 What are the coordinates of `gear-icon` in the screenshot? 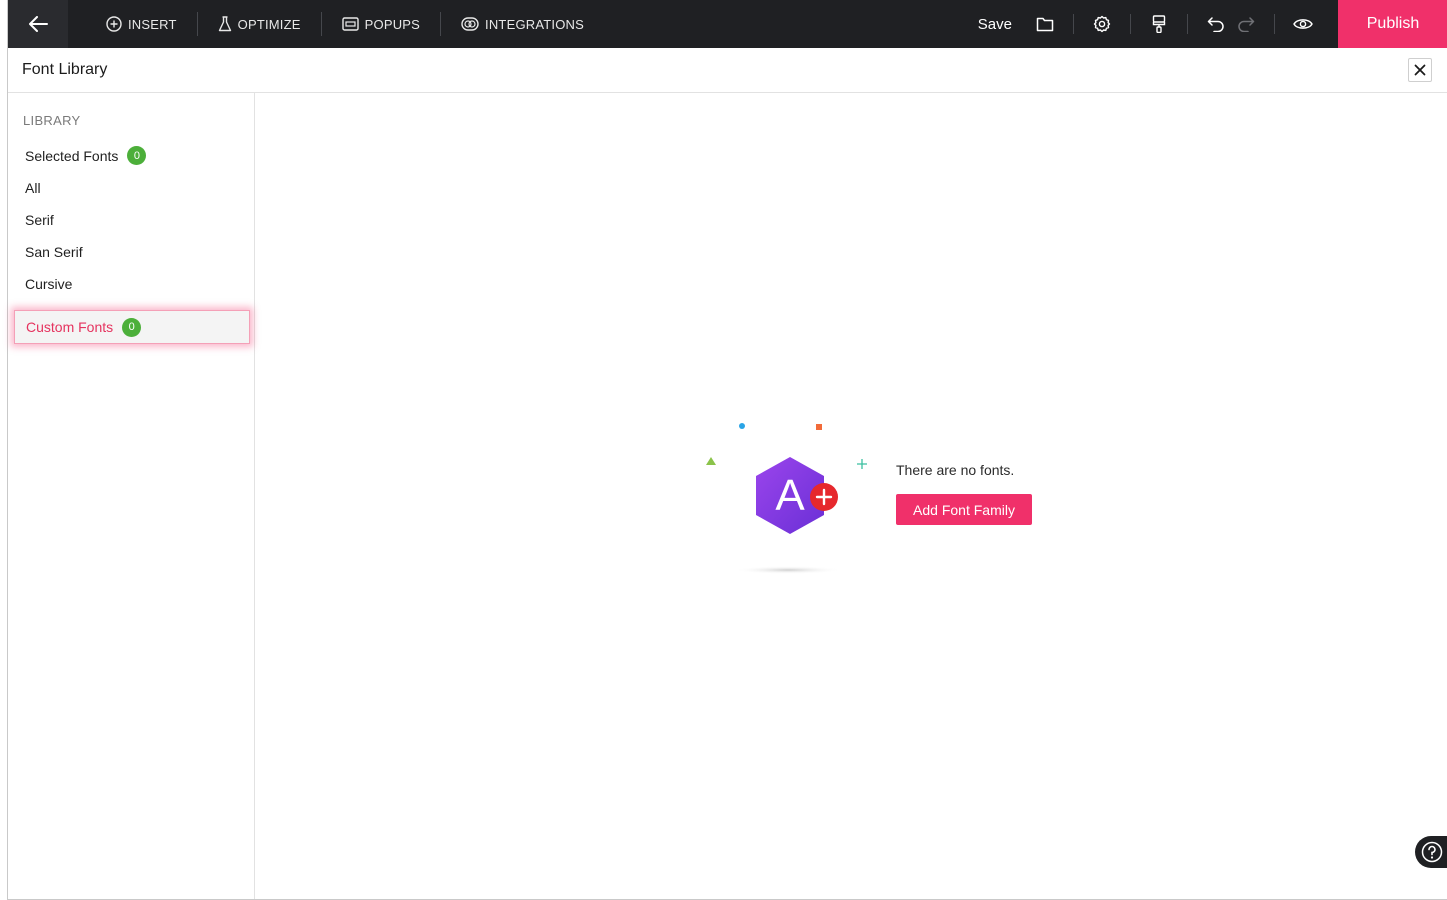 It's located at (1102, 24).